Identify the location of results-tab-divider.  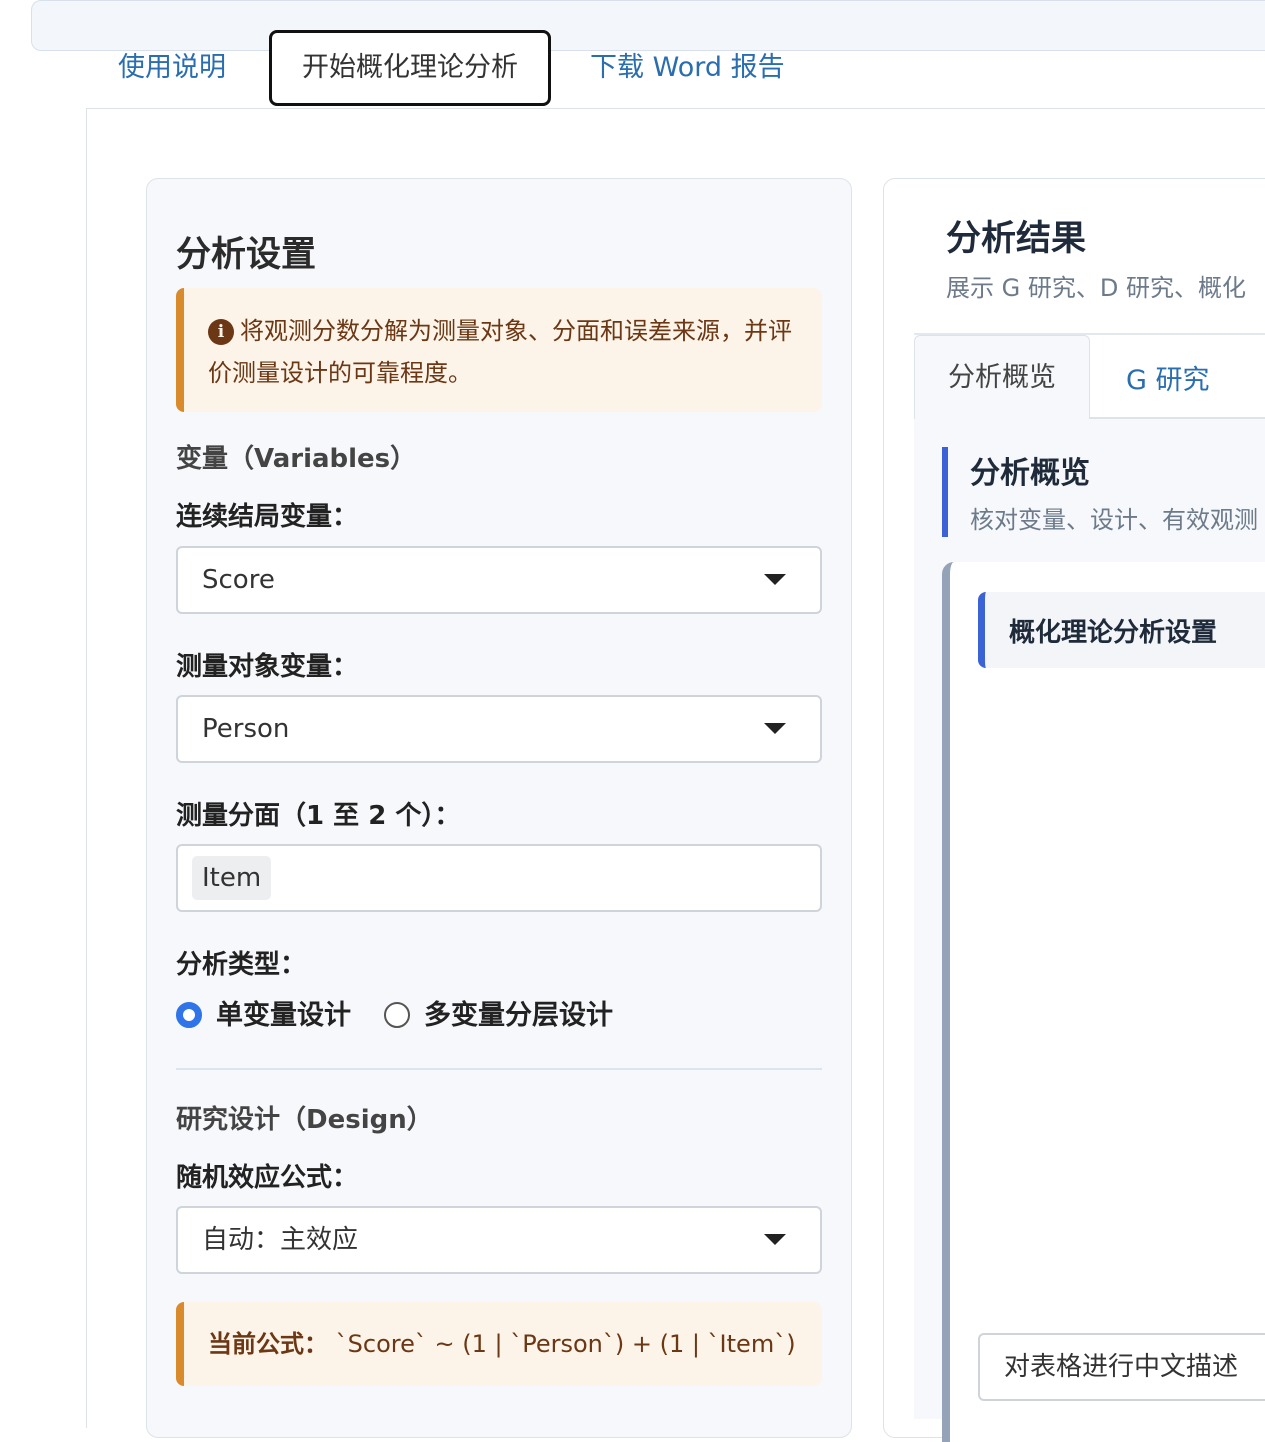
(1177, 418).